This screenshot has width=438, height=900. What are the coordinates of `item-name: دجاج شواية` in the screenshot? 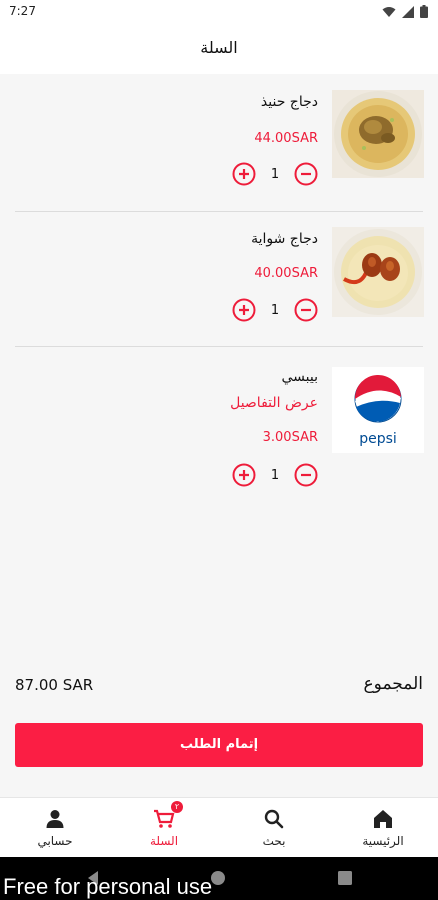 It's located at (284, 239).